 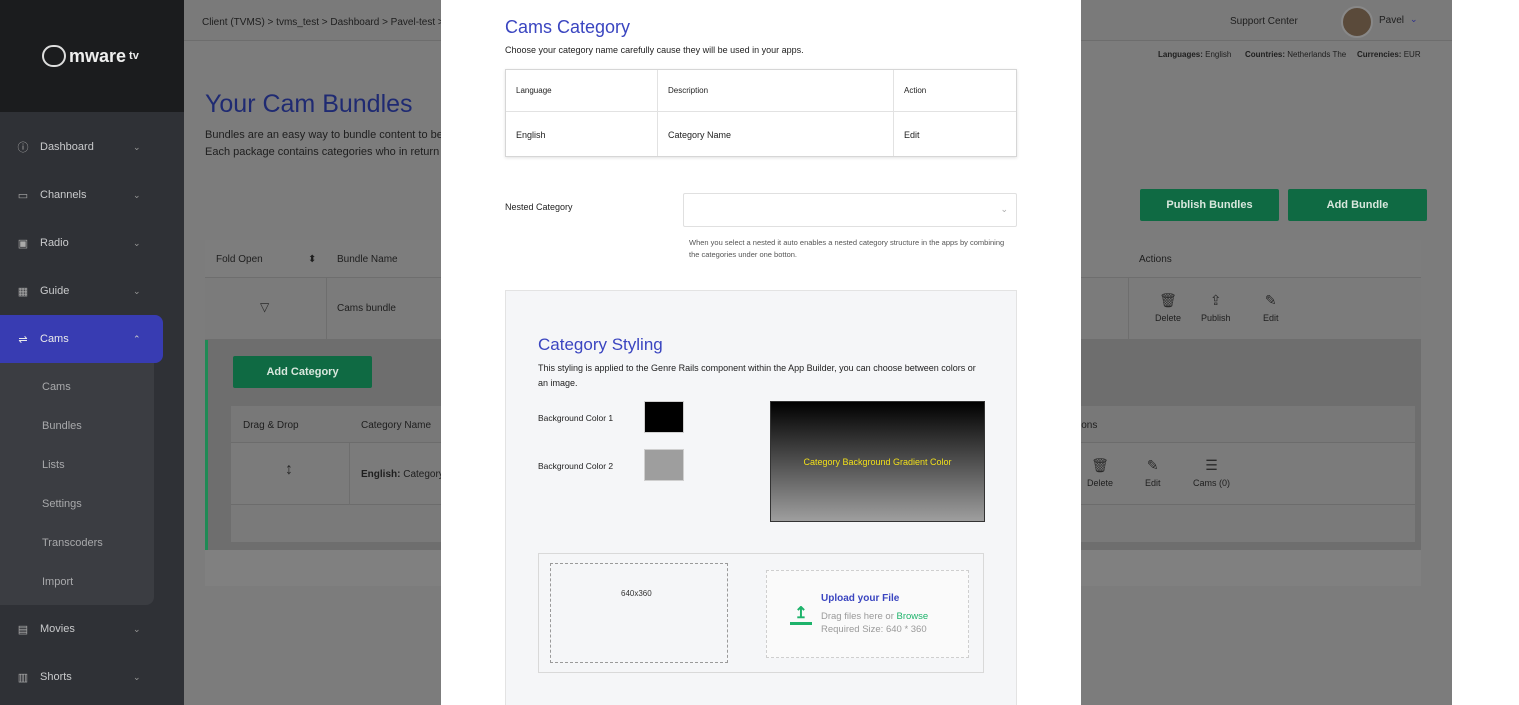 I want to click on browse-link: Browse, so click(x=913, y=616).